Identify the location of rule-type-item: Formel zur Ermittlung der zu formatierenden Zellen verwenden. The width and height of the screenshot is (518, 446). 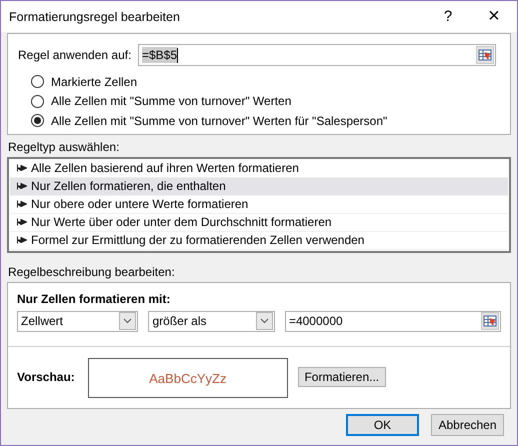
(259, 241).